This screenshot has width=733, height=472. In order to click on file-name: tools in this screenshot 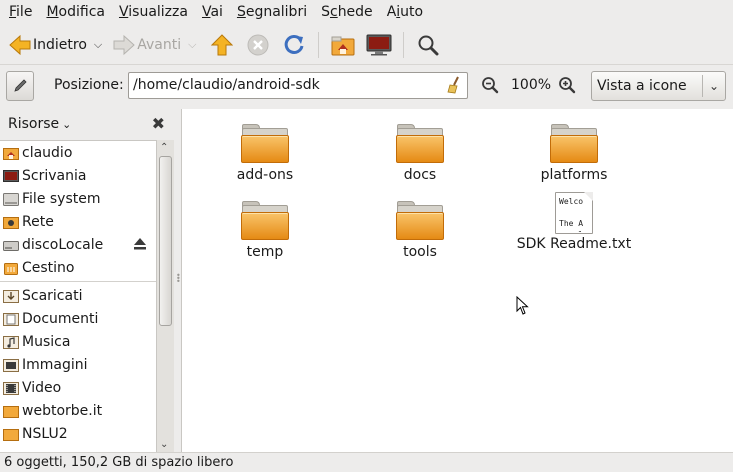, I will do `click(420, 252)`.